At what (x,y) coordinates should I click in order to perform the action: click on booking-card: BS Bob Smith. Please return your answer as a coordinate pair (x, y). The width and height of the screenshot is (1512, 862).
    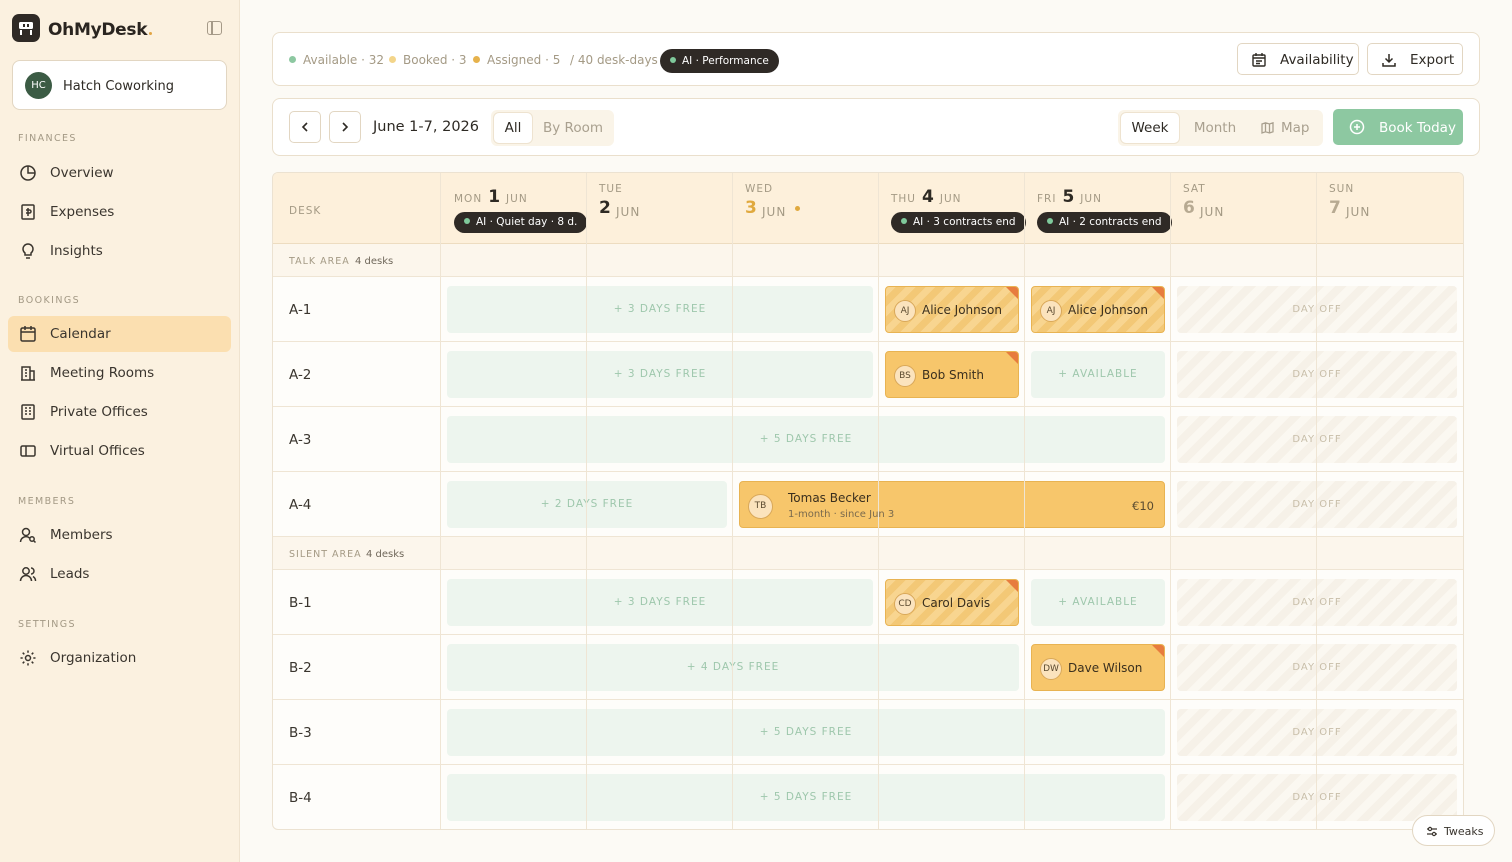
    Looking at the image, I should click on (952, 374).